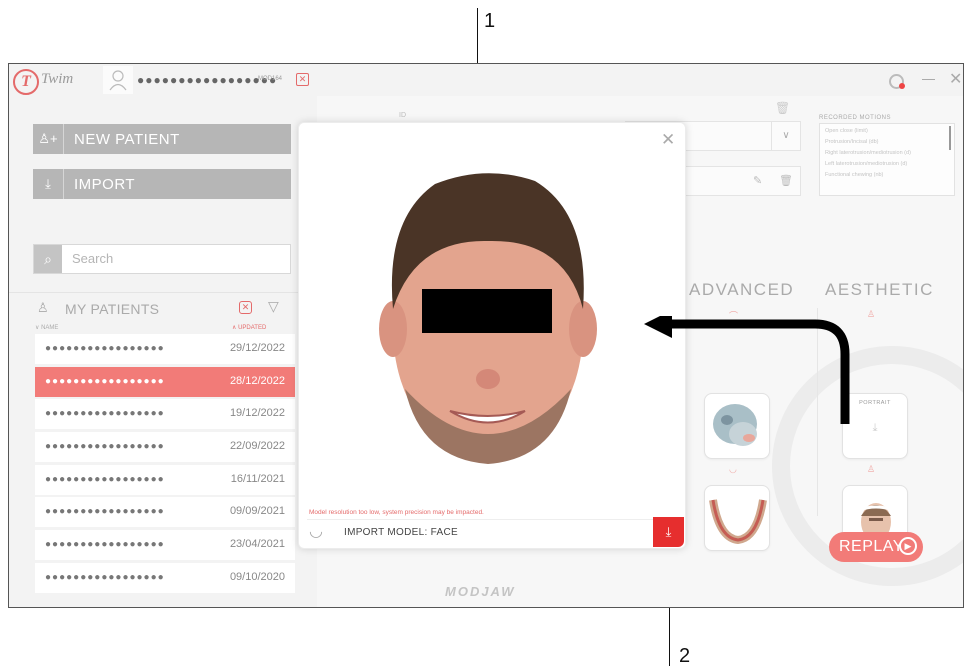 The width and height of the screenshot is (964, 668). Describe the element at coordinates (257, 478) in the screenshot. I see `patient-date: 16/11/2021` at that location.